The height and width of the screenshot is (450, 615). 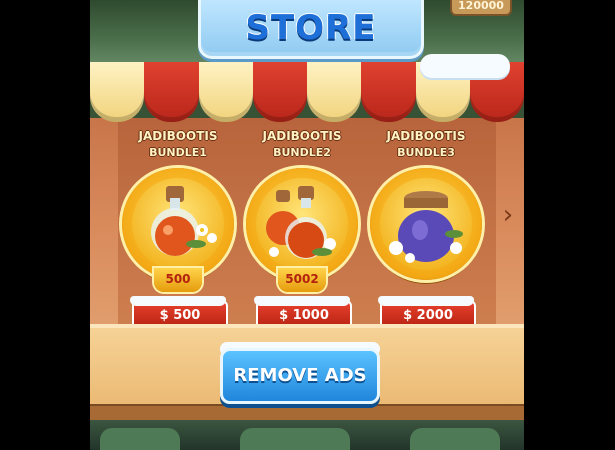 I want to click on item-bundle: BUNDLE3, so click(x=426, y=152).